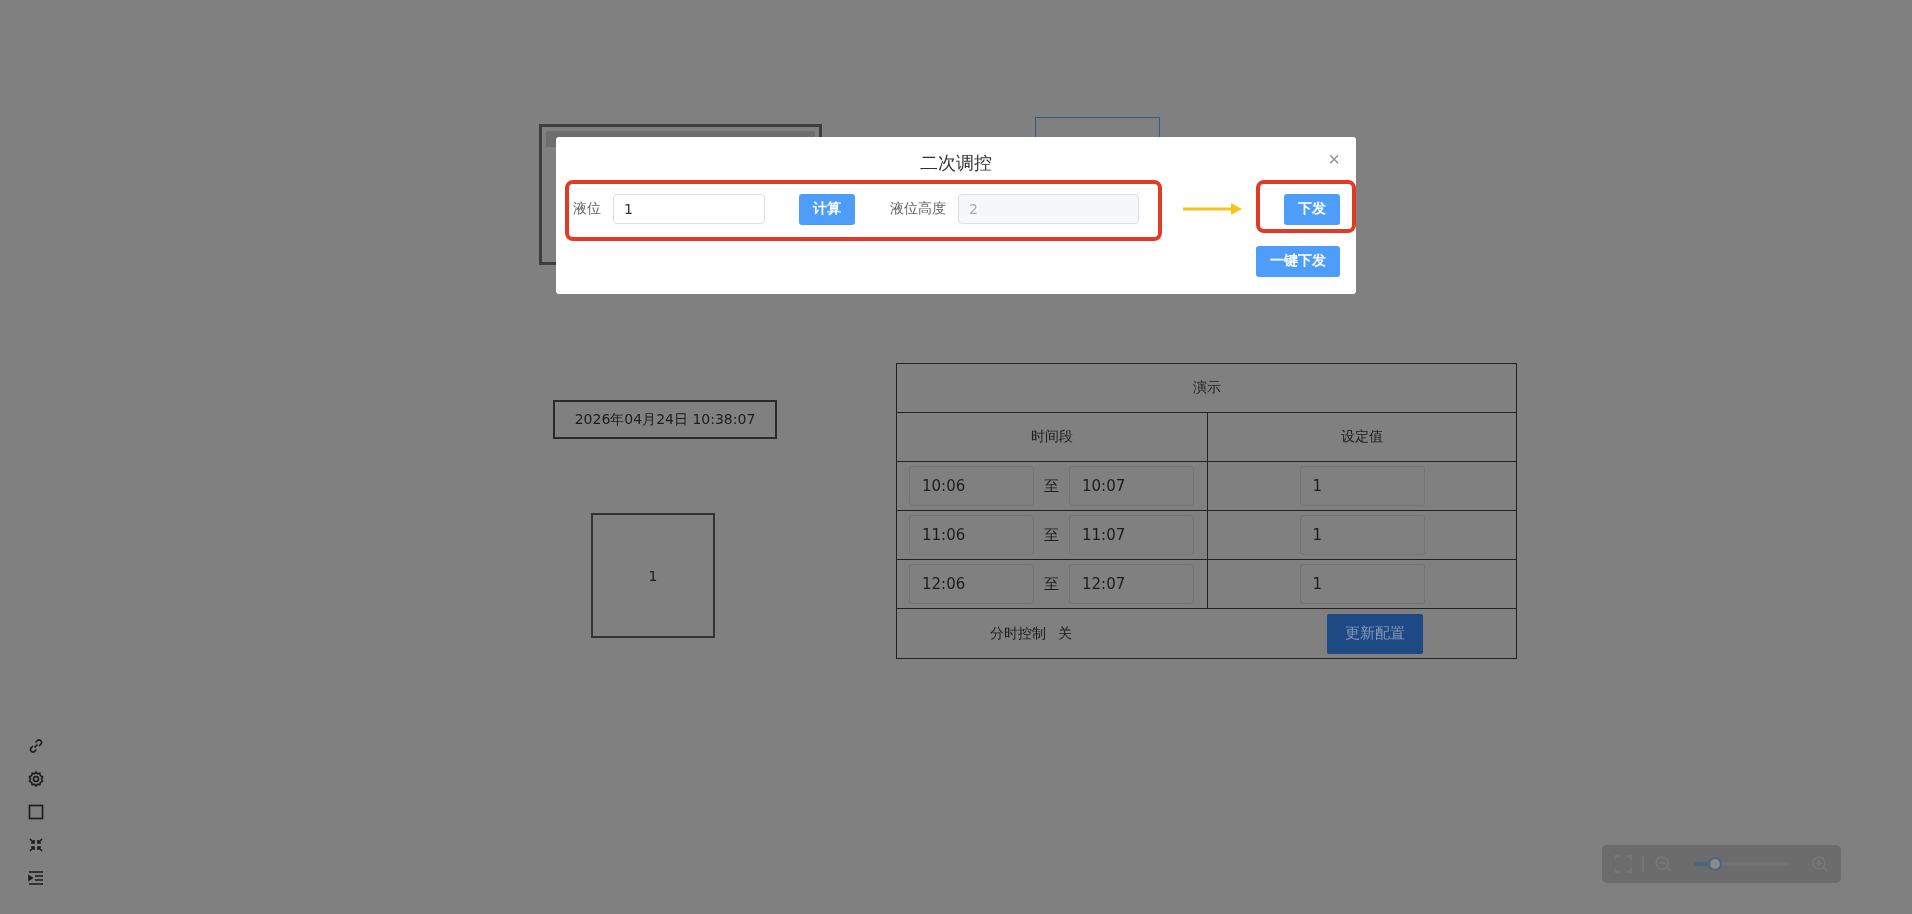 Image resolution: width=1912 pixels, height=914 pixels. Describe the element at coordinates (1065, 633) in the screenshot. I see `control-state: 关` at that location.